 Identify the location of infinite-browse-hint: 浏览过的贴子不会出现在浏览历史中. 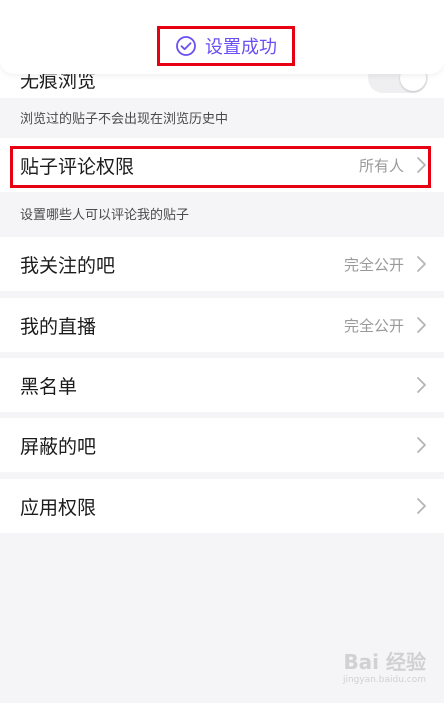
(124, 119).